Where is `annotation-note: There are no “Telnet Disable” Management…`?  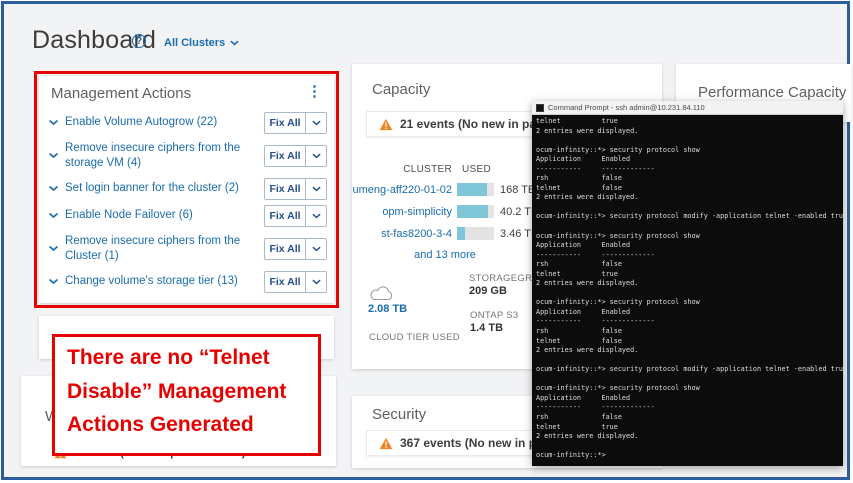
annotation-note: There are no “Telnet Disable” Management… is located at coordinates (186, 395).